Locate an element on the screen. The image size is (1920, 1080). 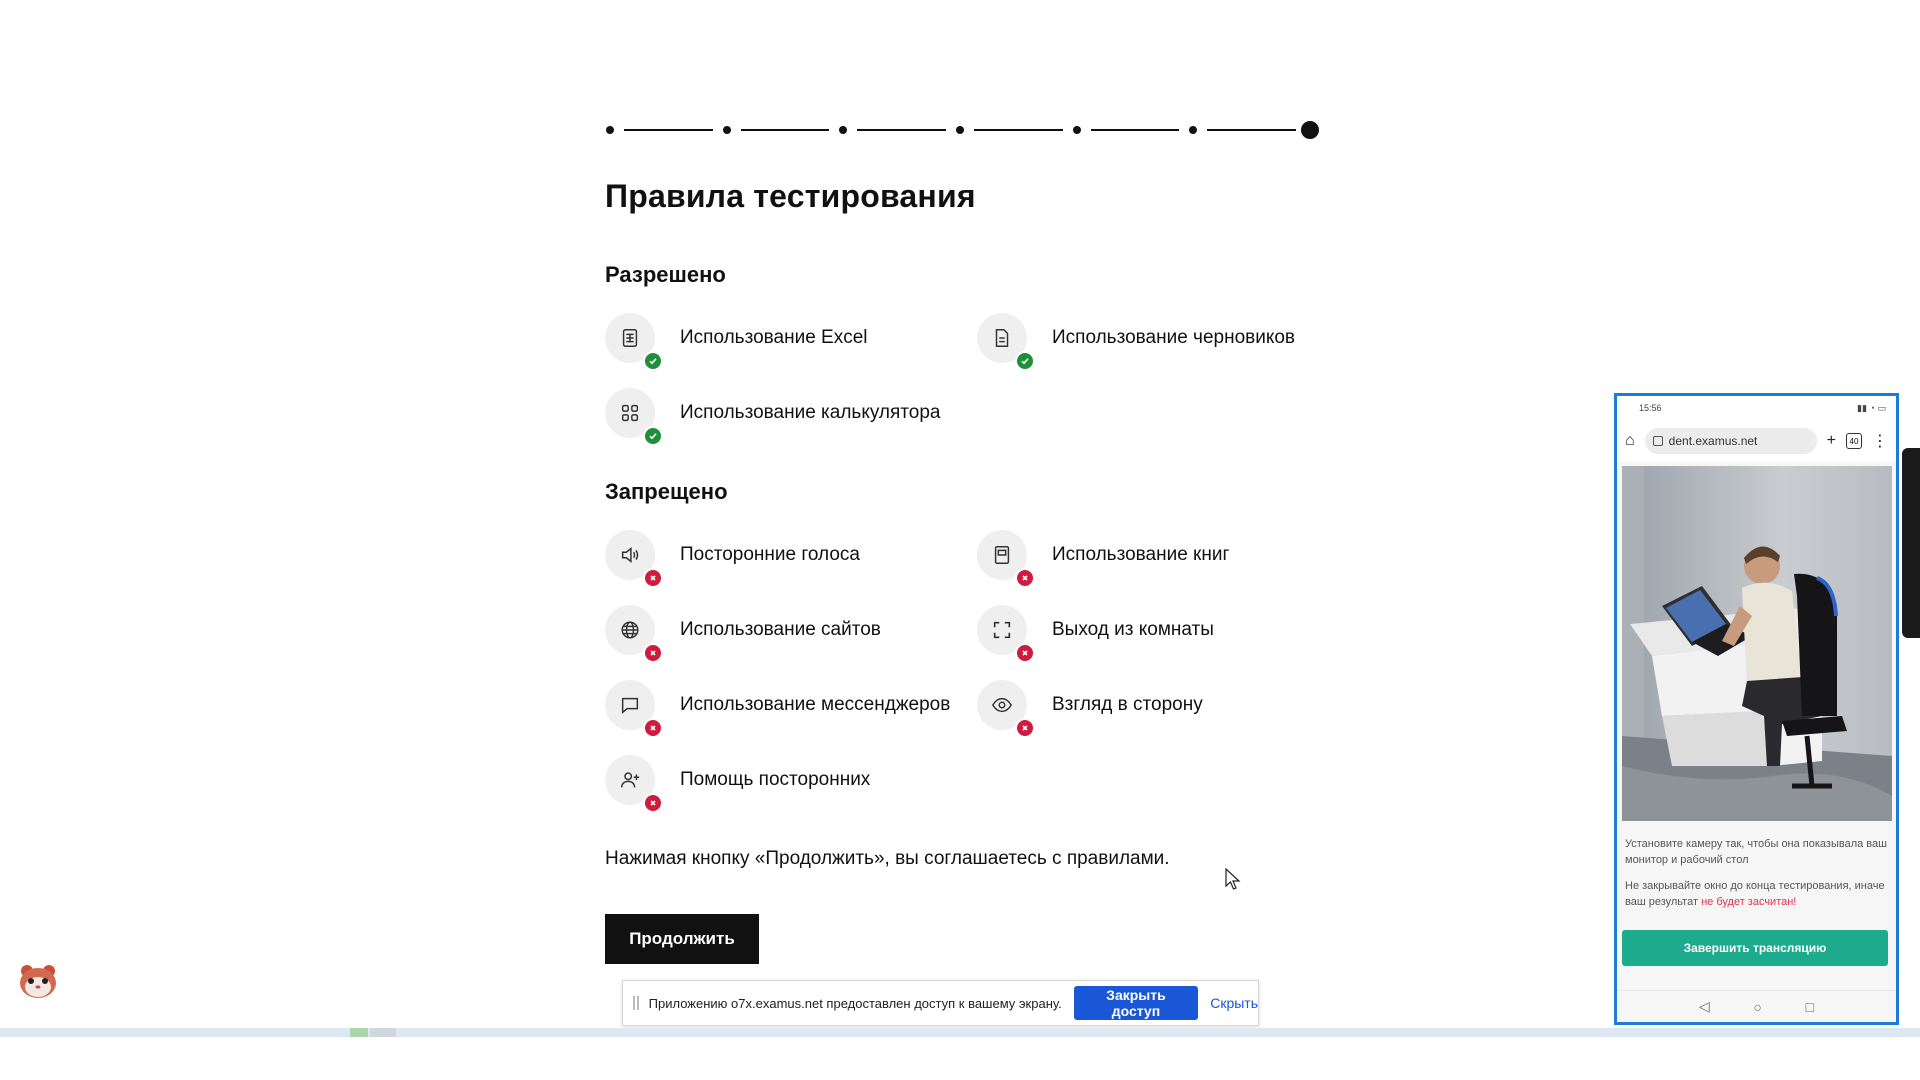
home-circle-icon: ○ is located at coordinates (1757, 1007).